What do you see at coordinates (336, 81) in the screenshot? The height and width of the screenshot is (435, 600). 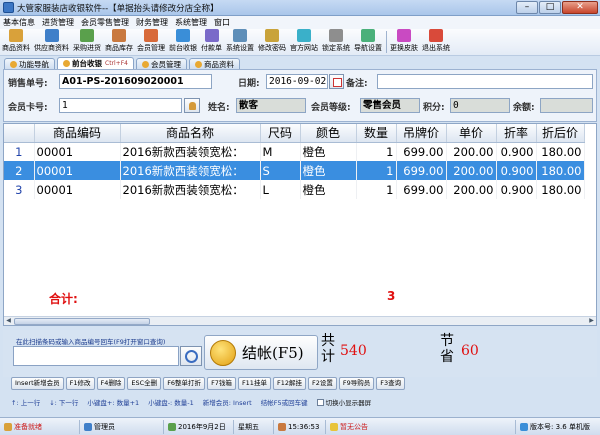 I see `calendar-icon` at bounding box center [336, 81].